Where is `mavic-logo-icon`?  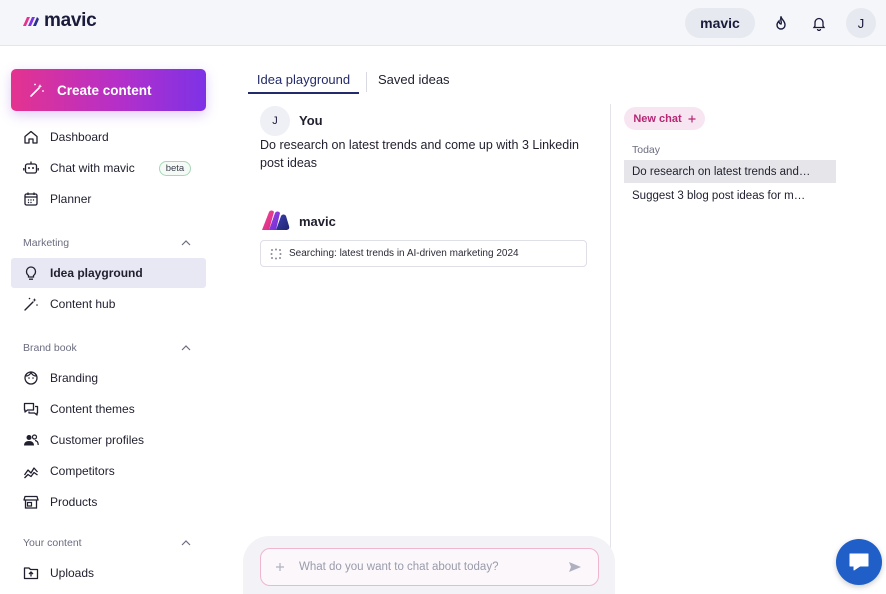 mavic-logo-icon is located at coordinates (31, 21).